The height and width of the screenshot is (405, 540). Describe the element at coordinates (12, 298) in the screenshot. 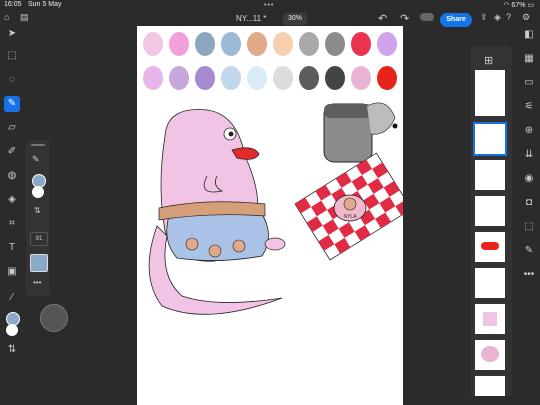

I see `eyedropper-tool-icon: ⁄` at that location.